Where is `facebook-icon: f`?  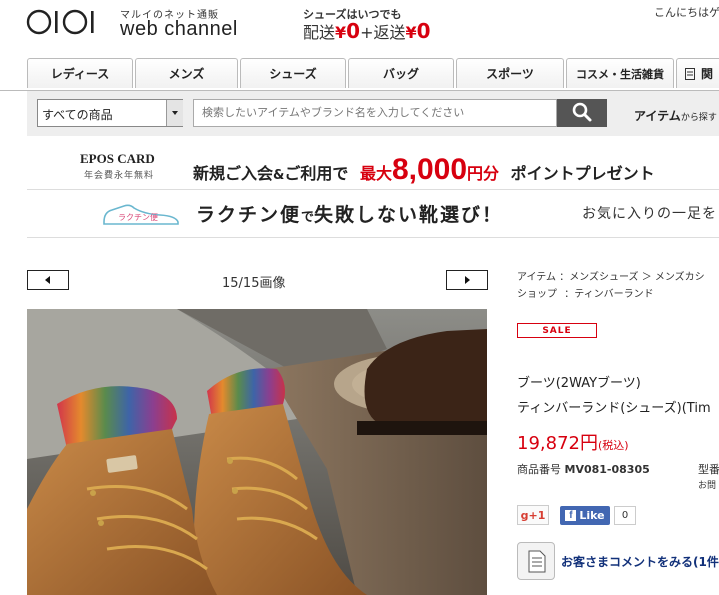 facebook-icon: f is located at coordinates (571, 515).